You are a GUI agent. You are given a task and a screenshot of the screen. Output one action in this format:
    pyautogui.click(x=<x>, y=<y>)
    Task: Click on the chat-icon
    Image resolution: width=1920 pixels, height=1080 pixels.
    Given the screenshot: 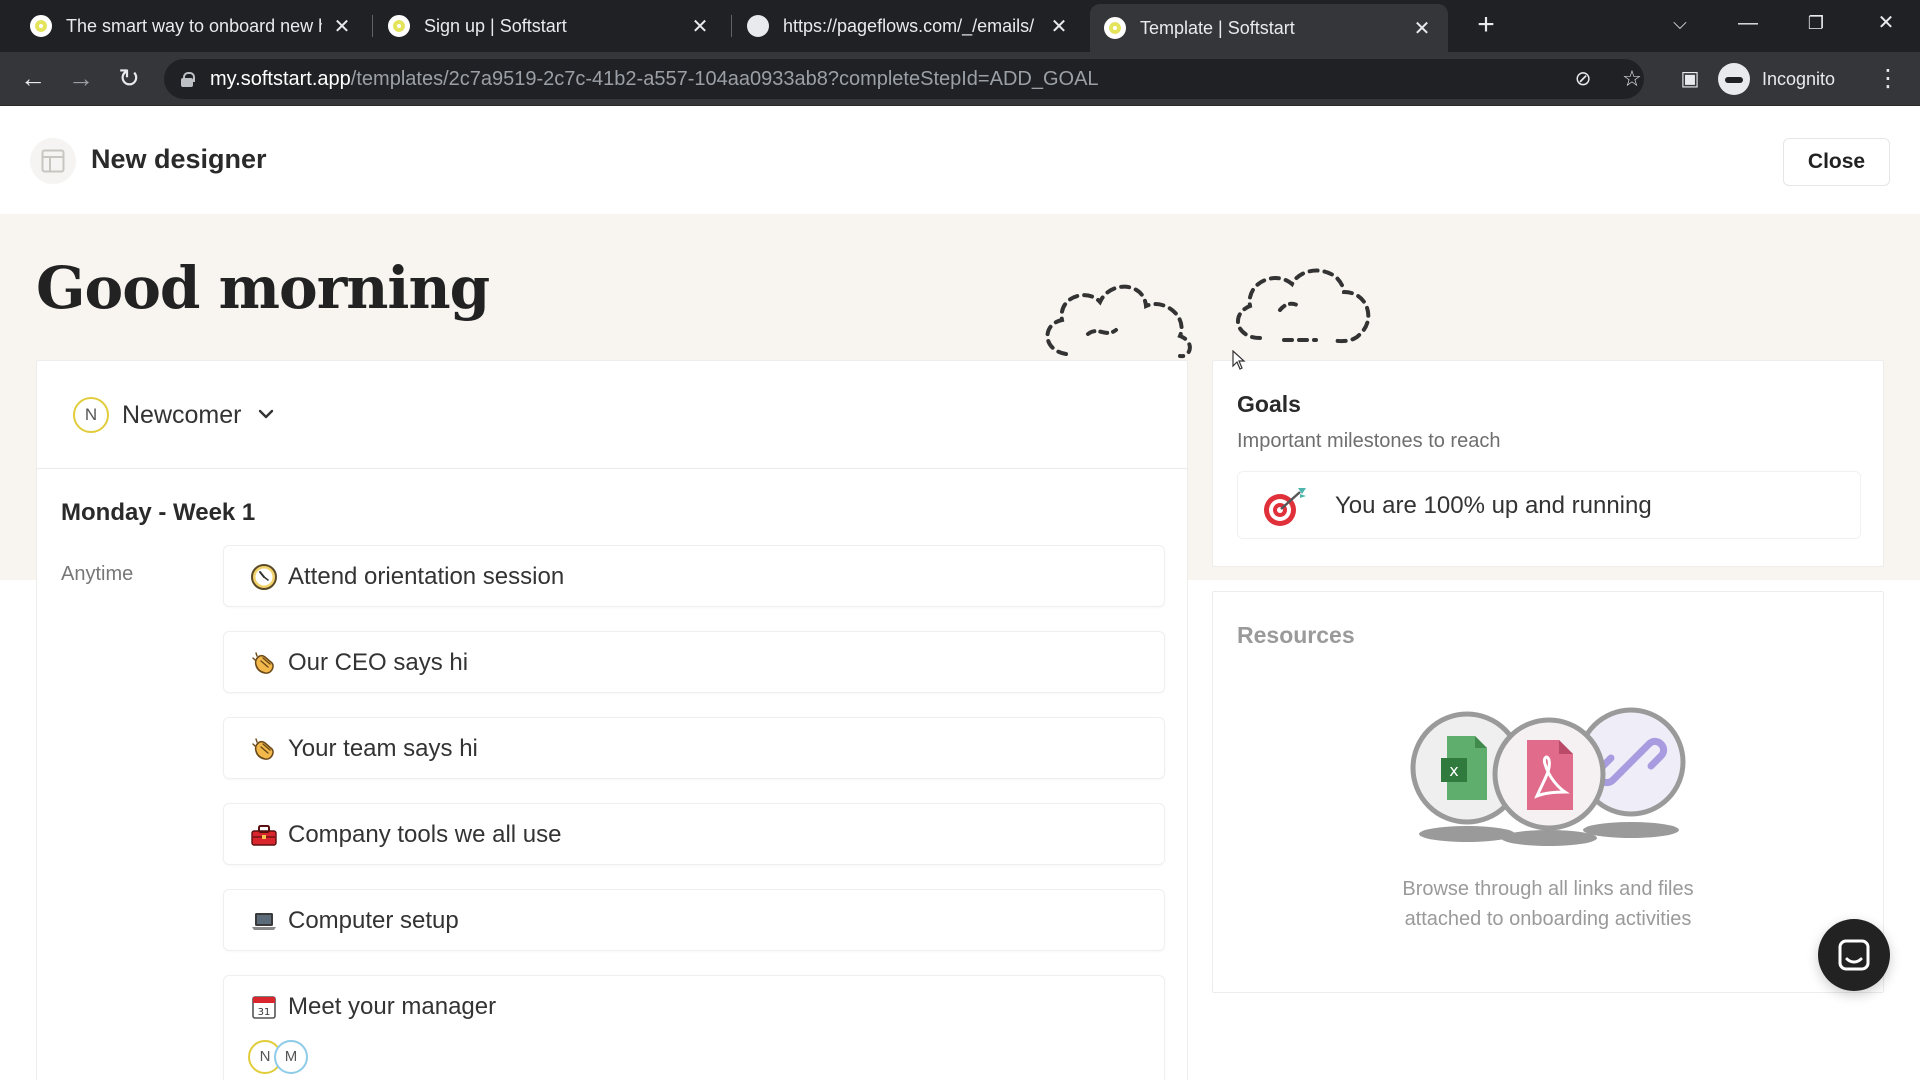 What is the action you would take?
    pyautogui.click(x=1854, y=955)
    